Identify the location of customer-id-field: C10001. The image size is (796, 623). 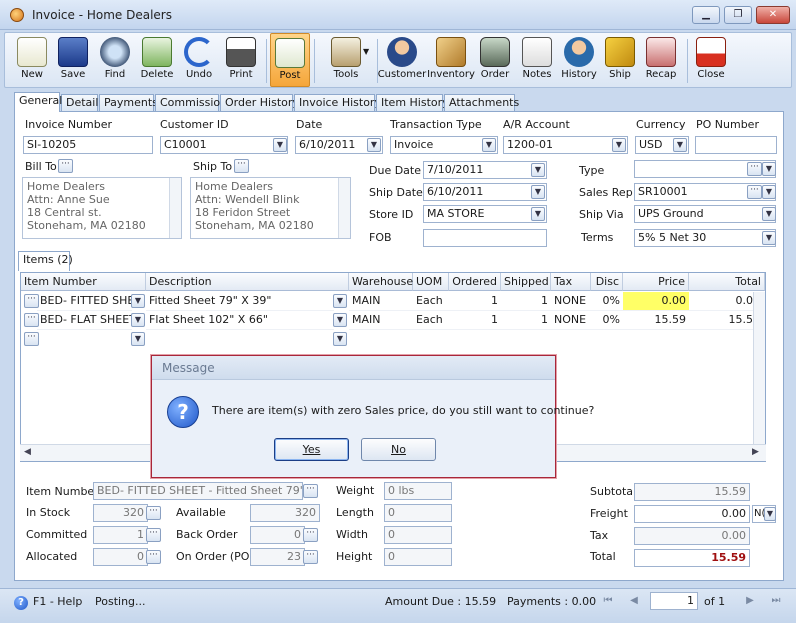
(224, 145).